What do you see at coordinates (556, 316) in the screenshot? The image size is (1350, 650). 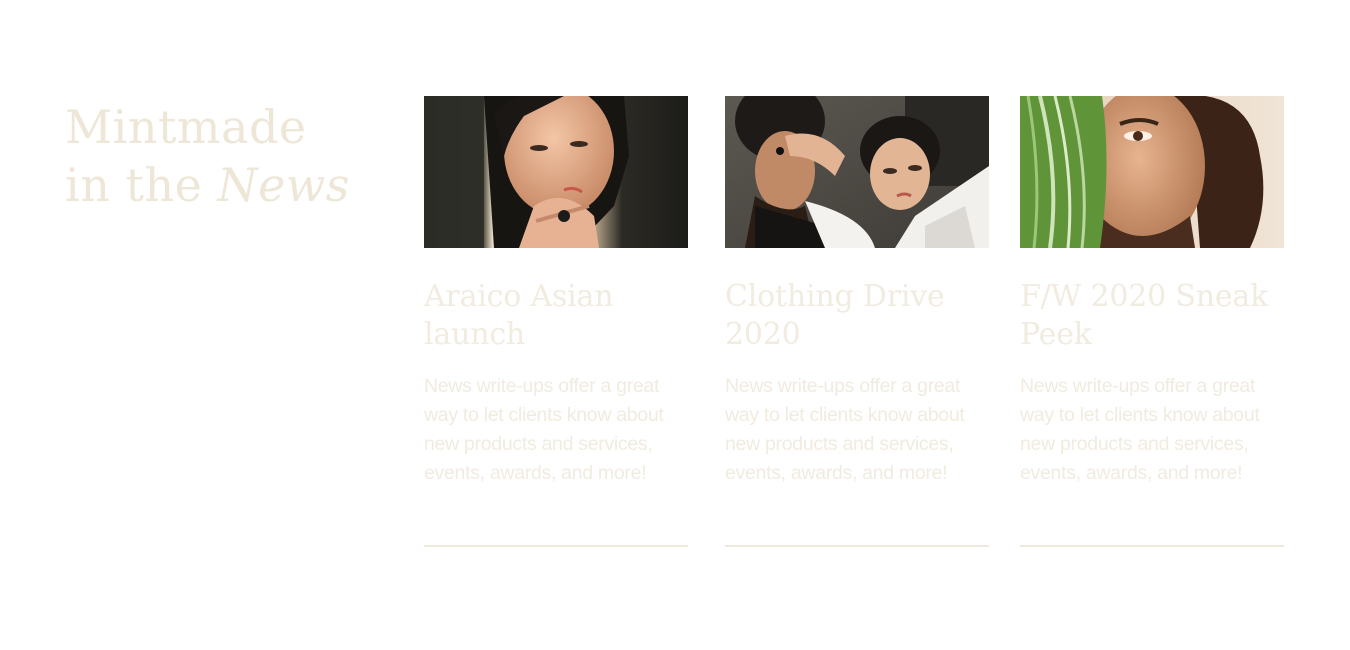 I see `news-card-title: Araico Asian launch` at bounding box center [556, 316].